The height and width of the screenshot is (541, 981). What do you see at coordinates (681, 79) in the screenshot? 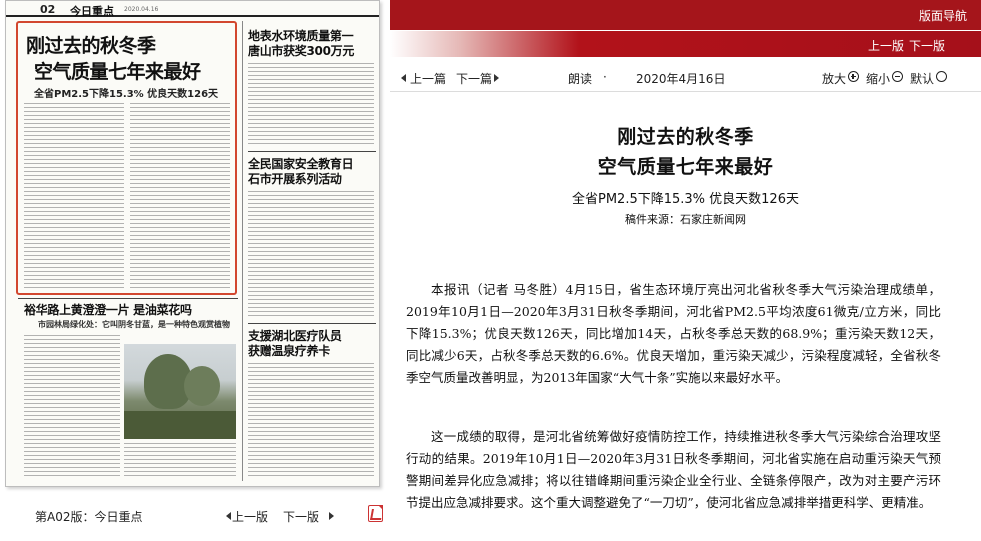
I see `issue-date: 2020年4月16日` at bounding box center [681, 79].